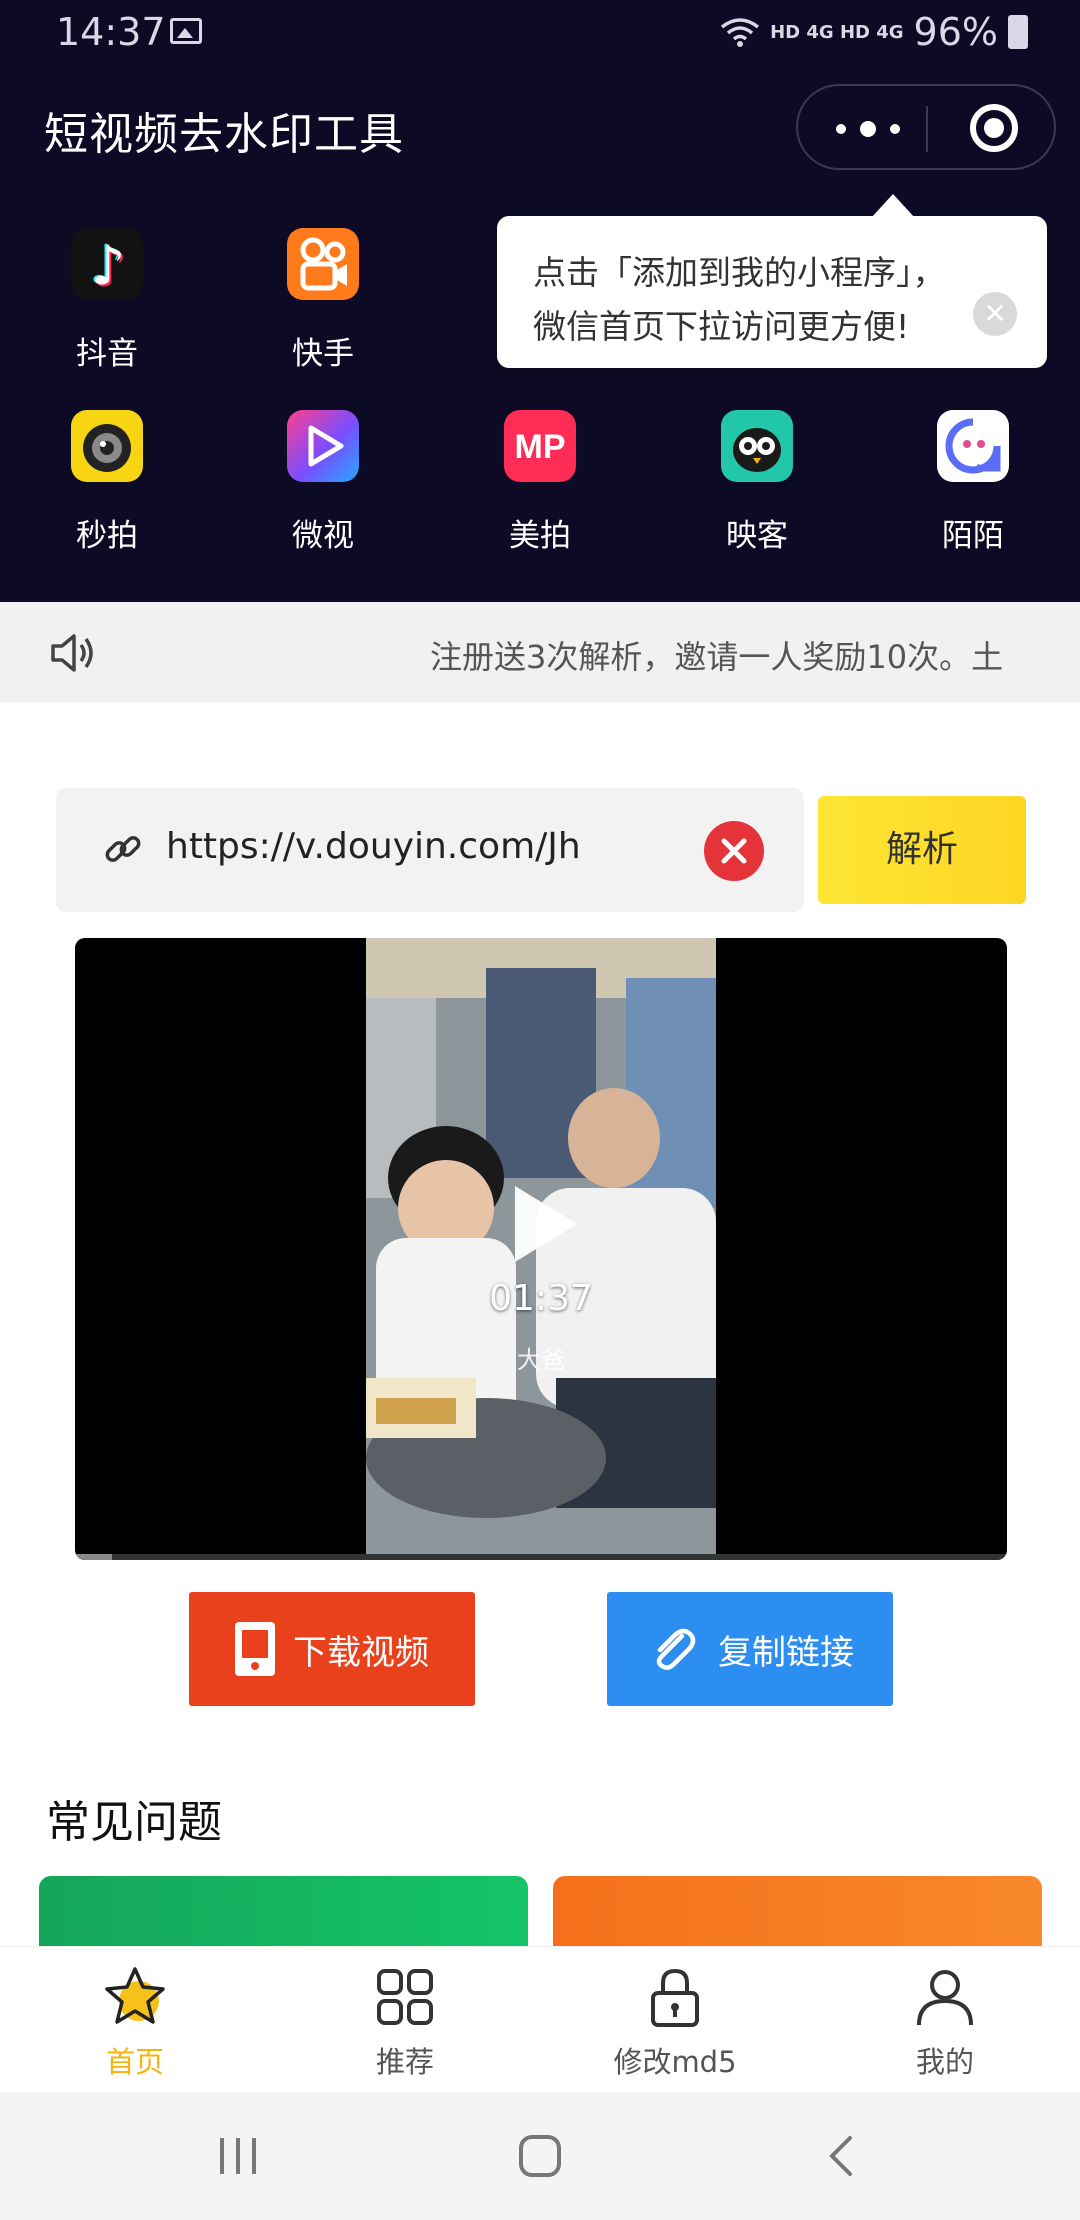  I want to click on tab-label: 推荐, so click(404, 2062).